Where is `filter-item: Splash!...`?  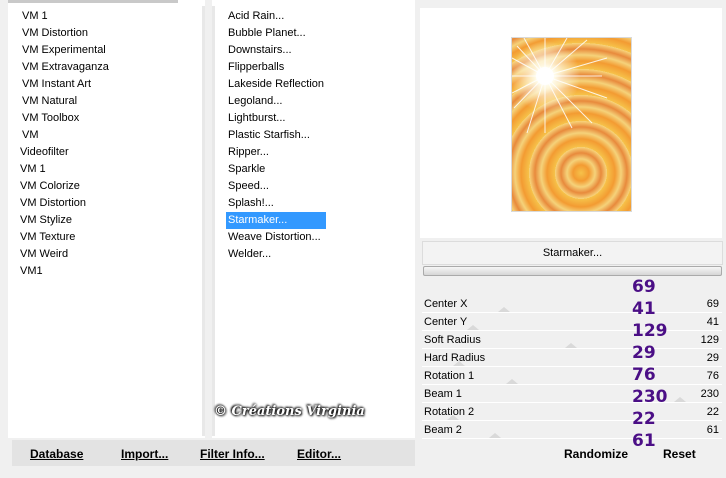
filter-item: Splash!... is located at coordinates (276, 203).